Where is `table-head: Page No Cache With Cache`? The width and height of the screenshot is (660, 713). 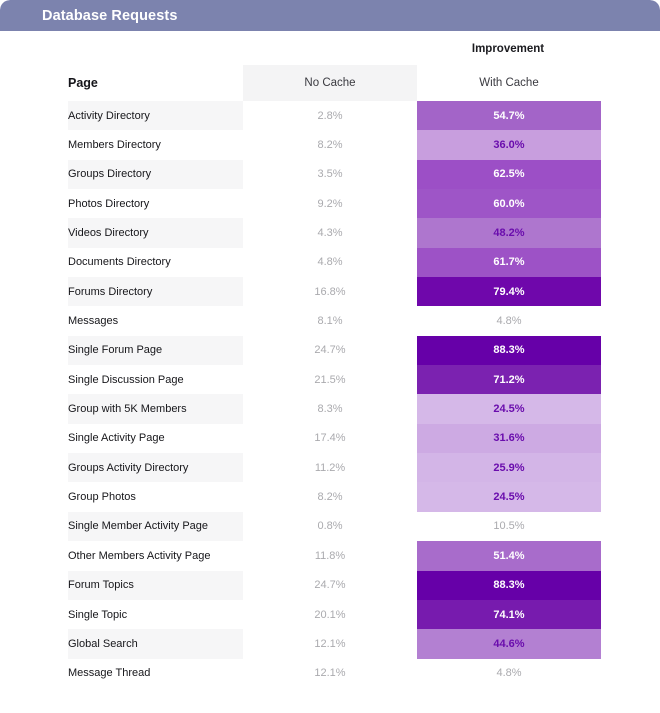
table-head: Page No Cache With Cache is located at coordinates (330, 83).